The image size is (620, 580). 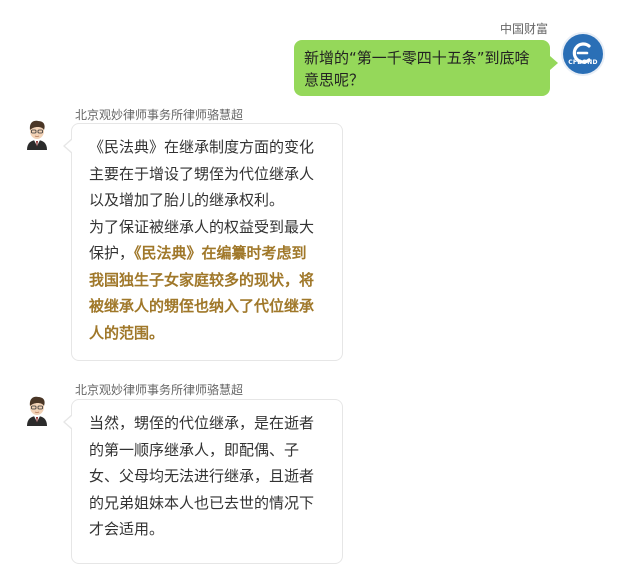 I want to click on user-message-line: 意思呢？, so click(x=334, y=80).